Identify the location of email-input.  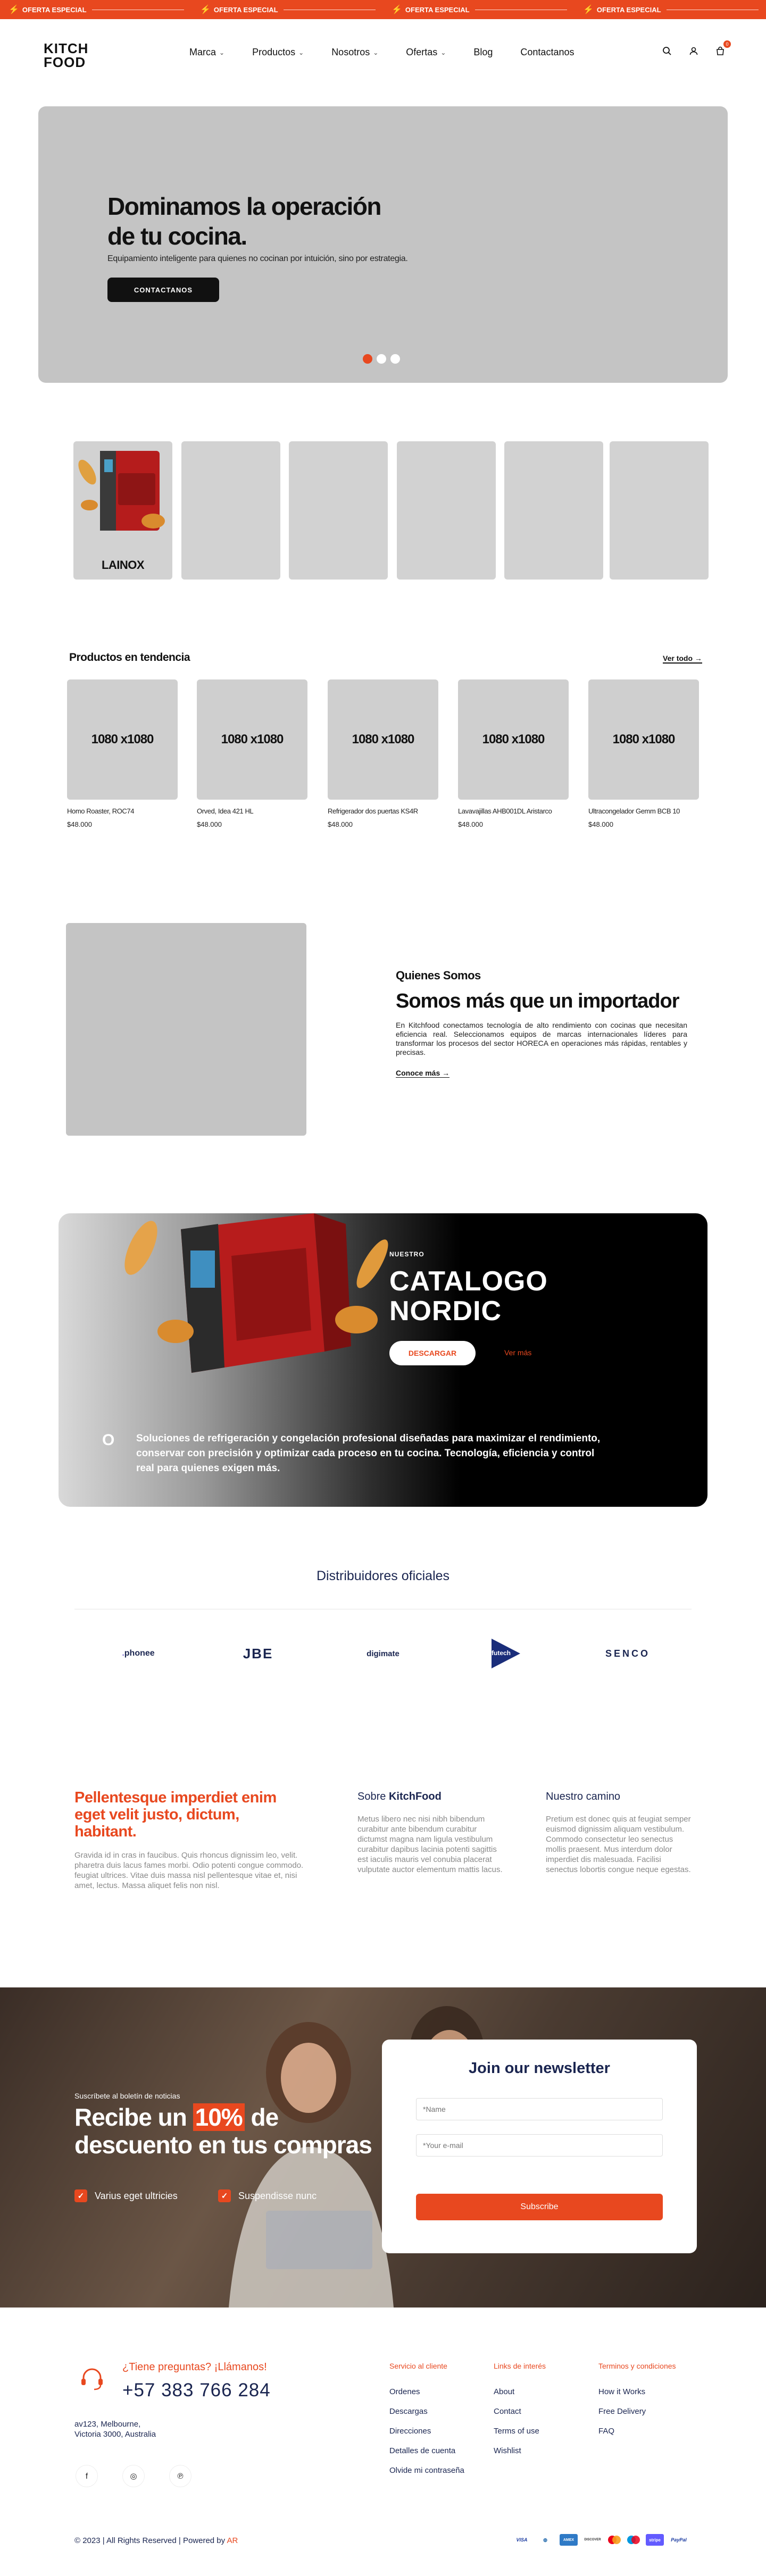
(539, 2145).